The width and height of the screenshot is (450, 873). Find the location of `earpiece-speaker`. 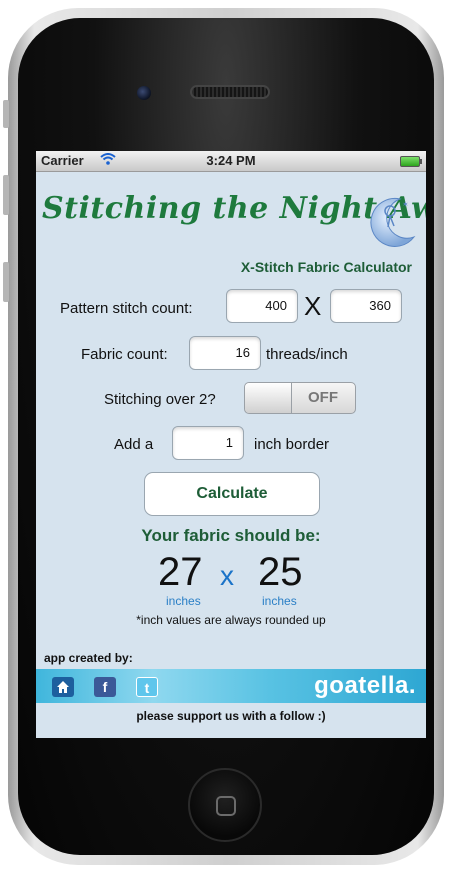

earpiece-speaker is located at coordinates (230, 92).